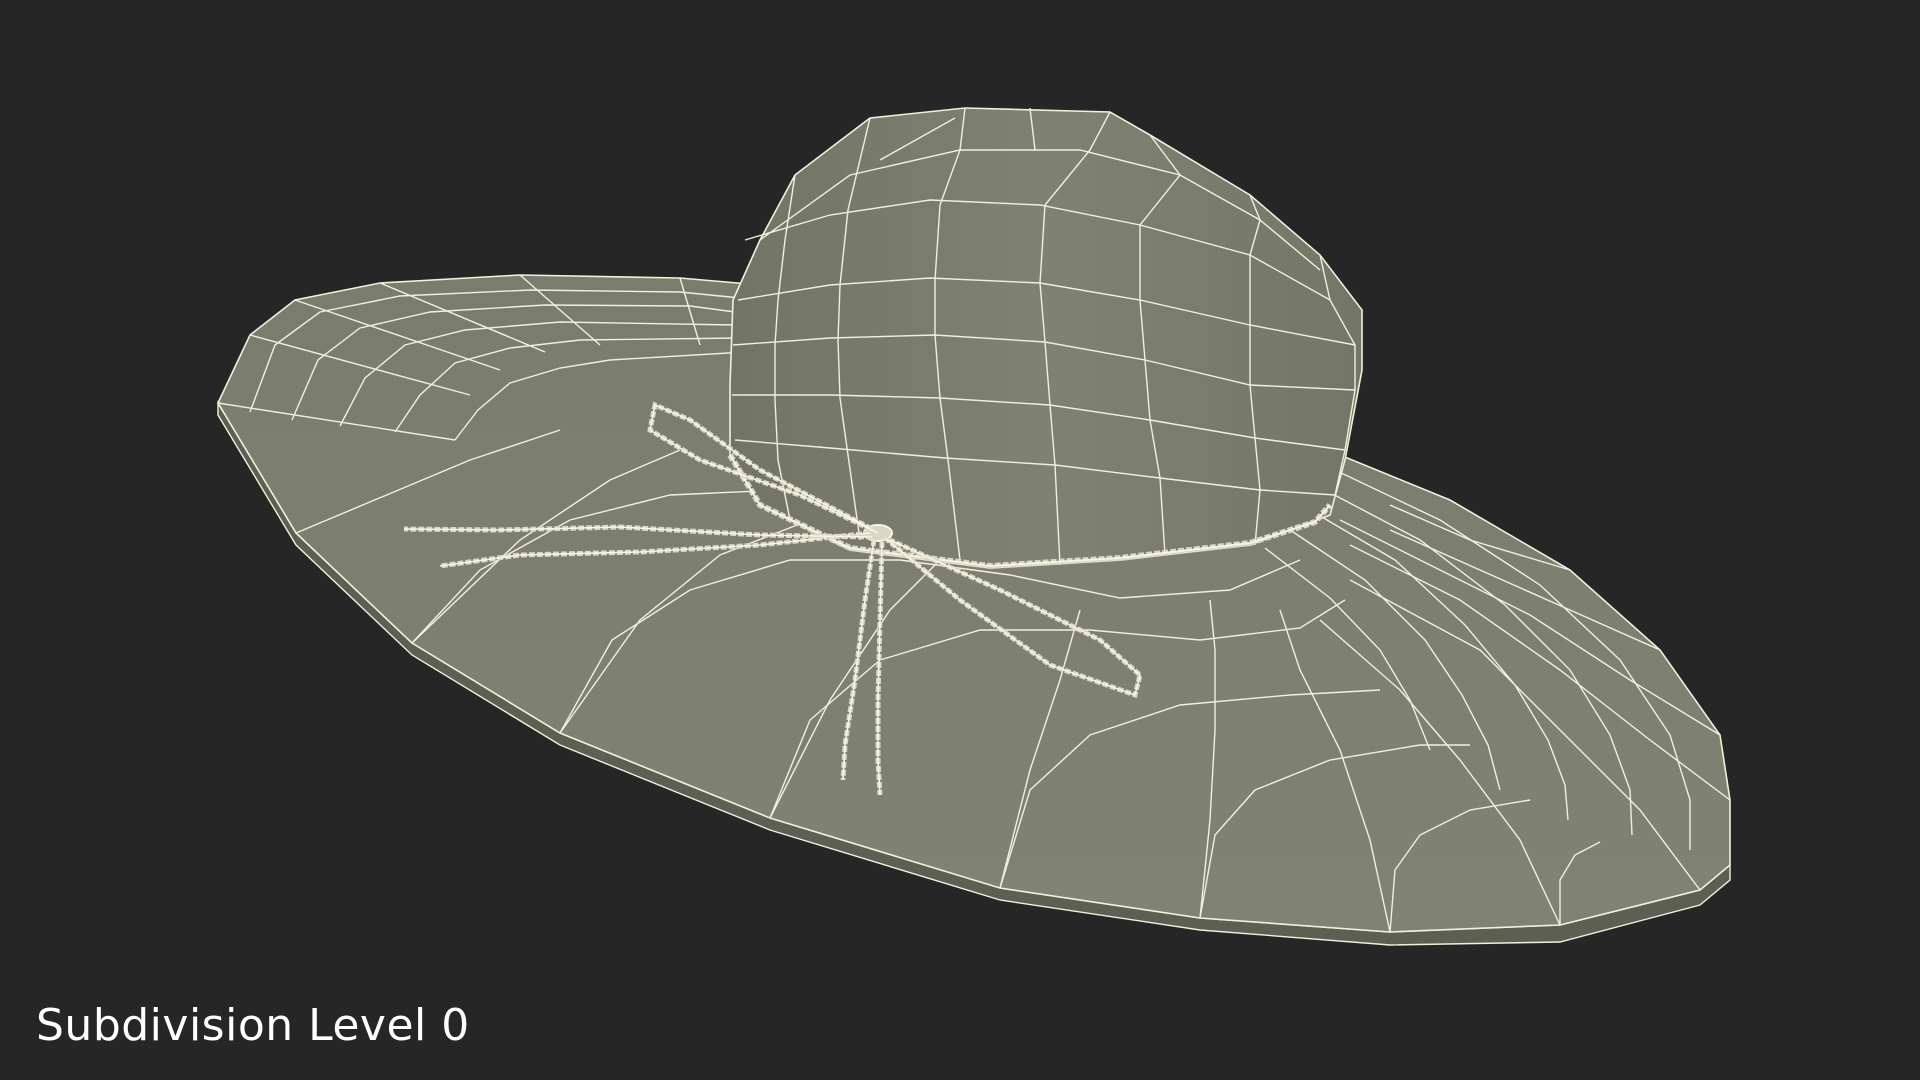 Image resolution: width=1920 pixels, height=1080 pixels. Describe the element at coordinates (253, 1025) in the screenshot. I see `subdivision-level-caption: Subdivision Level 0` at that location.